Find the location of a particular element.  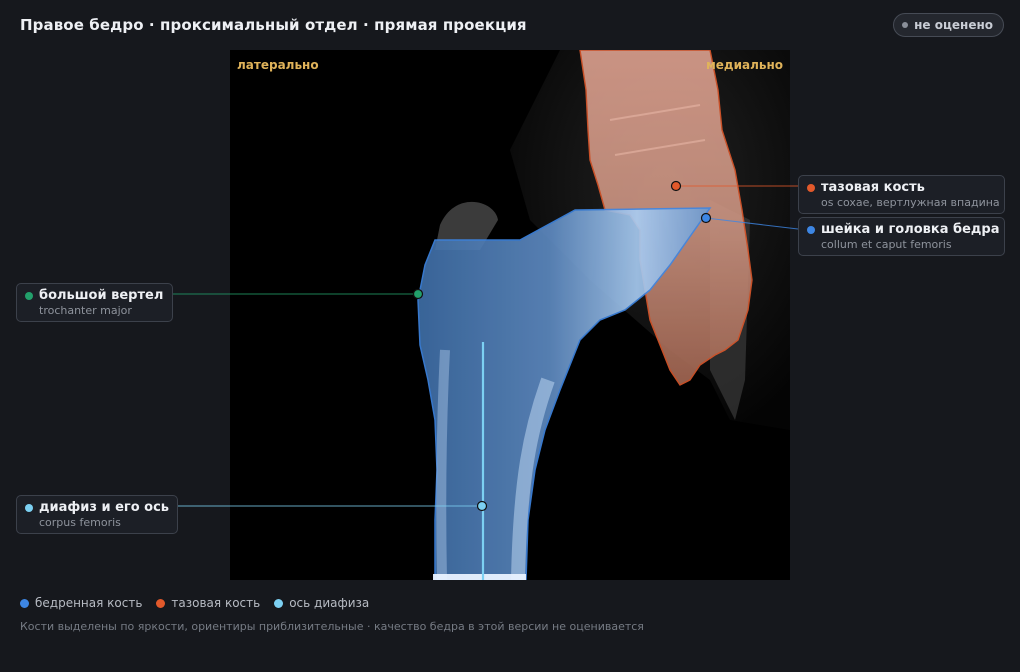

legend-label: бедренная кость is located at coordinates (89, 603).